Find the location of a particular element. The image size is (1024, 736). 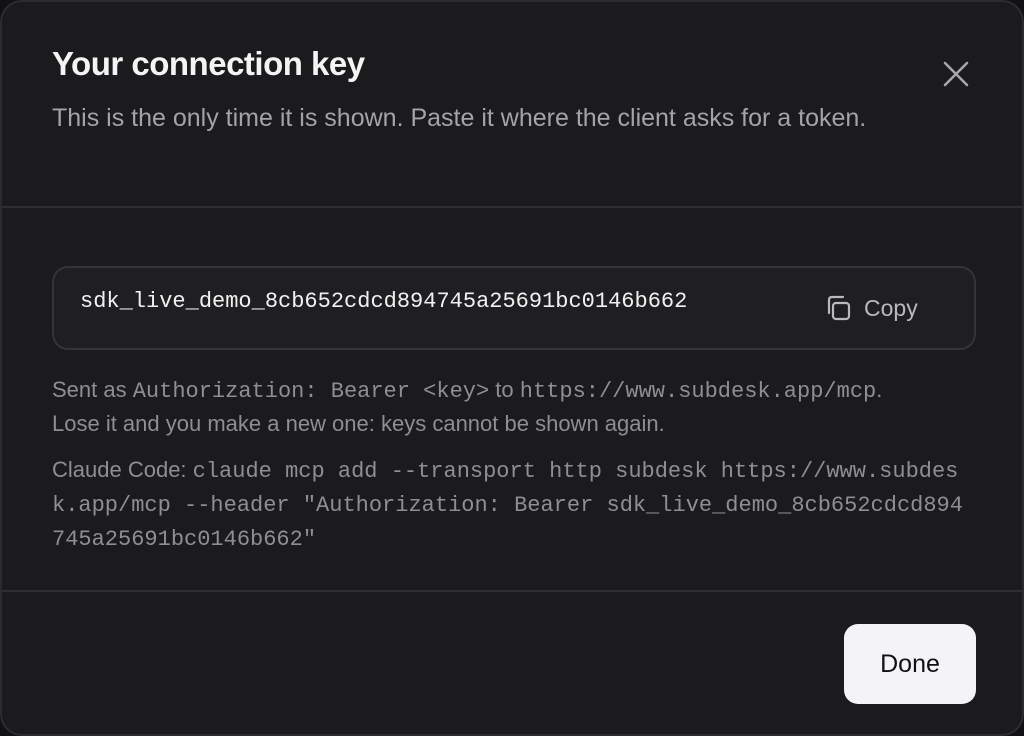

note-prefix: Sent as is located at coordinates (92, 389).